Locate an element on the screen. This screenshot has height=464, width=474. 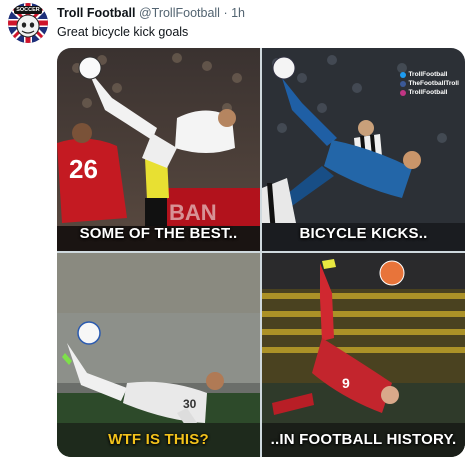
jersey-number-9: 9 is located at coordinates (346, 383).